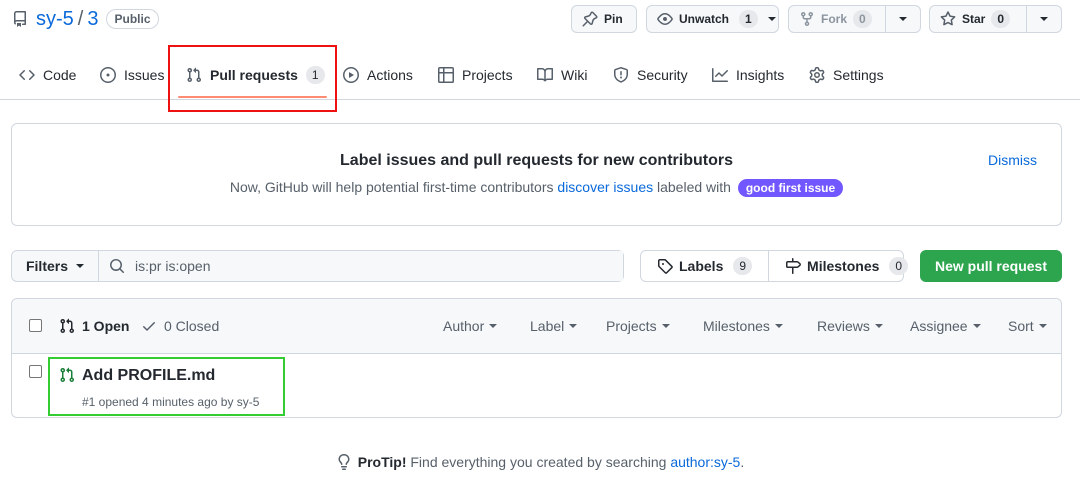 This screenshot has height=503, width=1080. Describe the element at coordinates (590, 19) in the screenshot. I see `pin-icon` at that location.